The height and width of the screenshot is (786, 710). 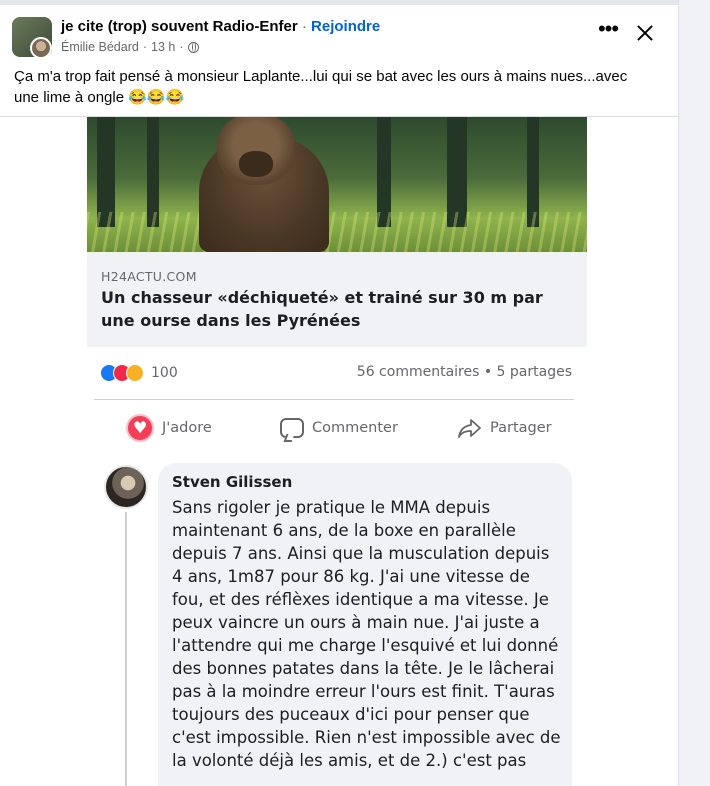 What do you see at coordinates (334, 399) in the screenshot?
I see `actions-divider` at bounding box center [334, 399].